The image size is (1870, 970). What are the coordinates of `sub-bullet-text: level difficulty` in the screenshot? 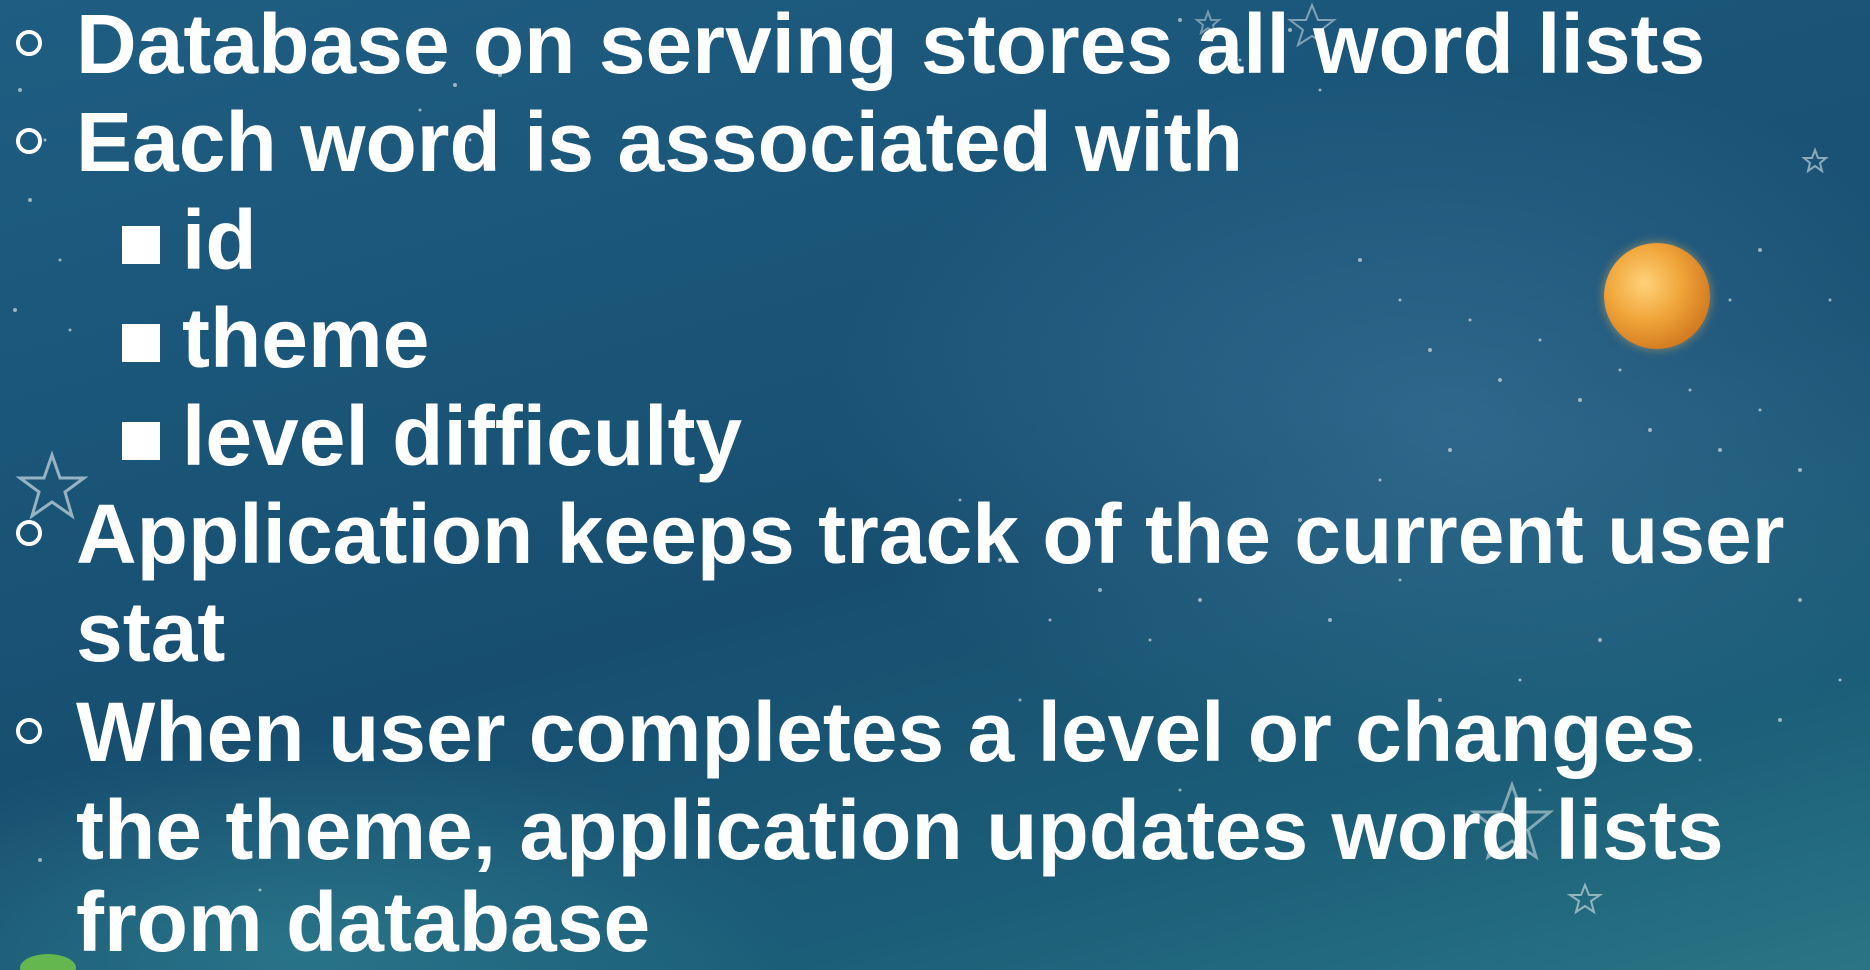 It's located at (462, 436).